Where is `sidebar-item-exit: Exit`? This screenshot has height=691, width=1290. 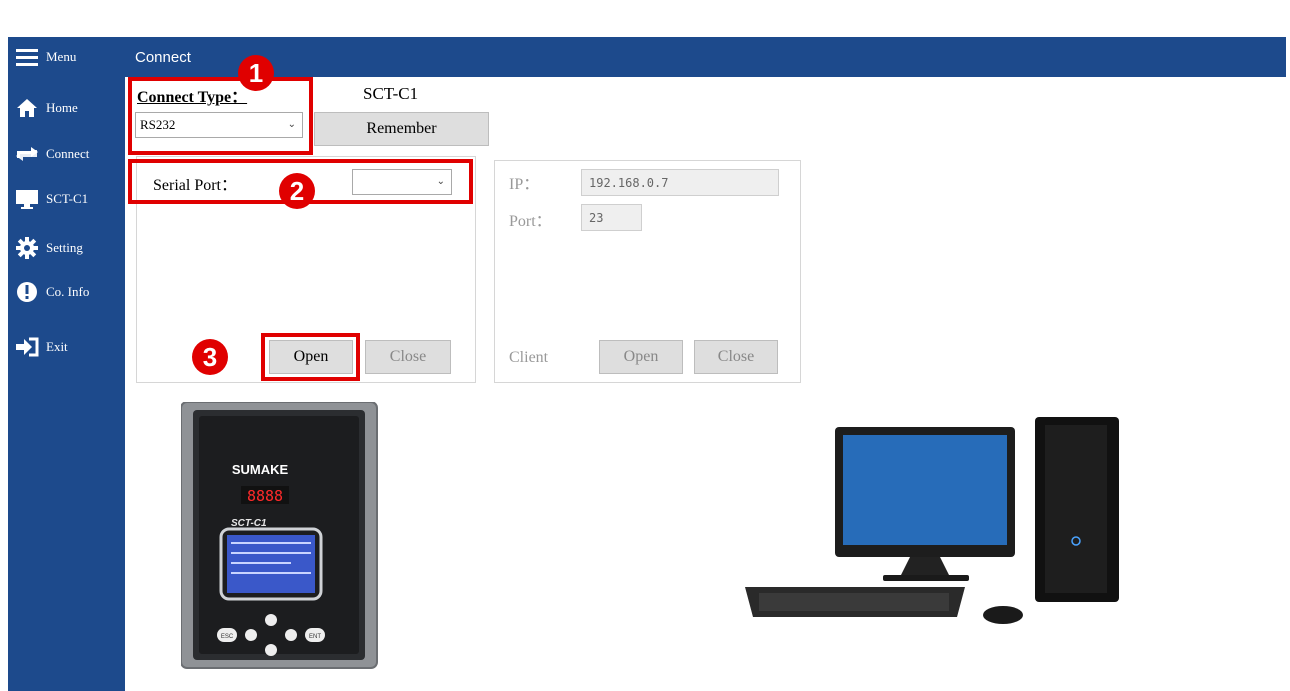 sidebar-item-exit: Exit is located at coordinates (66, 347).